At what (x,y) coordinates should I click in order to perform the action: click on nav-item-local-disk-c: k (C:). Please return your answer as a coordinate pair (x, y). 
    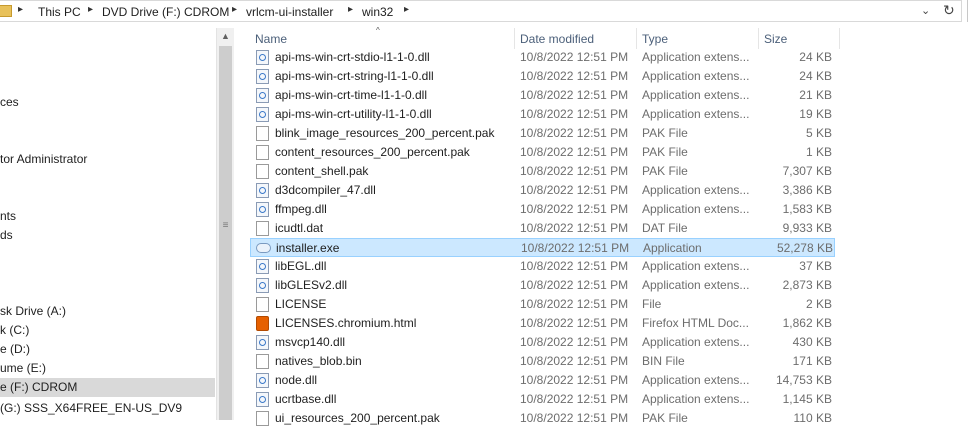
    Looking at the image, I should click on (14, 330).